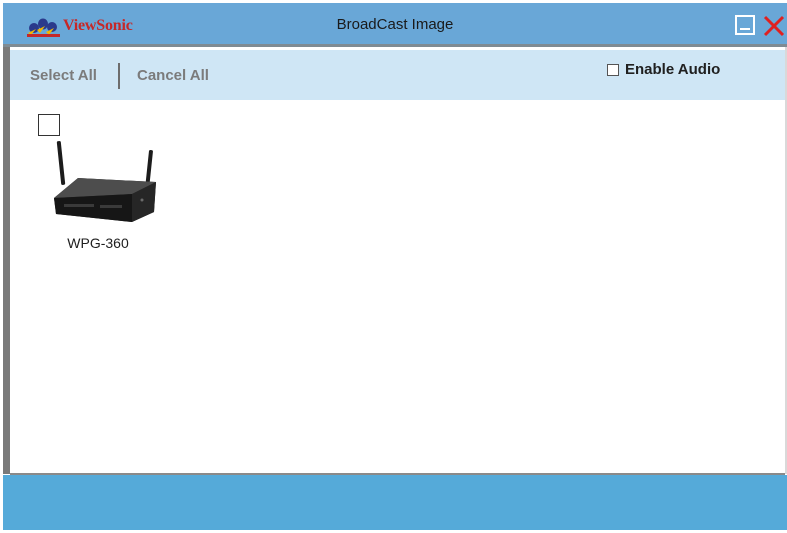  Describe the element at coordinates (397, 75) in the screenshot. I see `toolbar: Select All Cancel All Enable Audio` at that location.